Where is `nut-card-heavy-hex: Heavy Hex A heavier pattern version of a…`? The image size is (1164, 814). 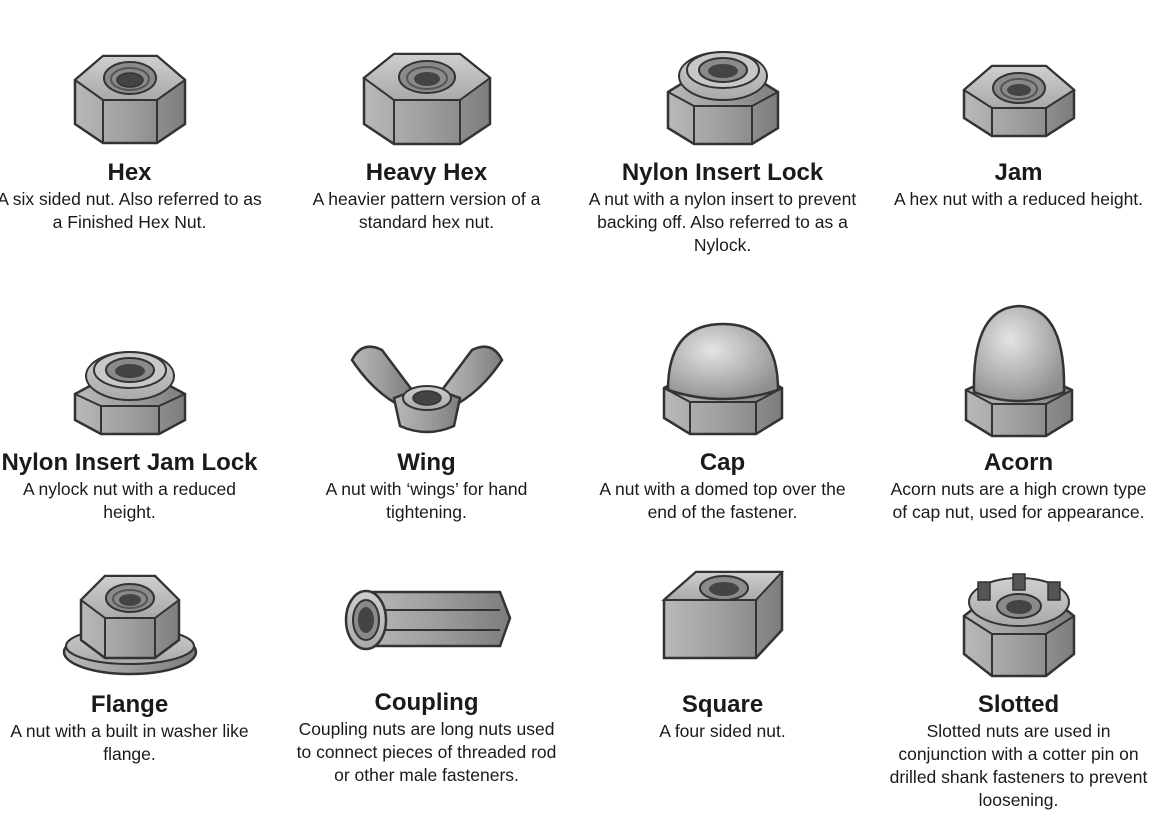
nut-card-heavy-hex: Heavy Hex A heavier pattern version of a… is located at coordinates (426, 131).